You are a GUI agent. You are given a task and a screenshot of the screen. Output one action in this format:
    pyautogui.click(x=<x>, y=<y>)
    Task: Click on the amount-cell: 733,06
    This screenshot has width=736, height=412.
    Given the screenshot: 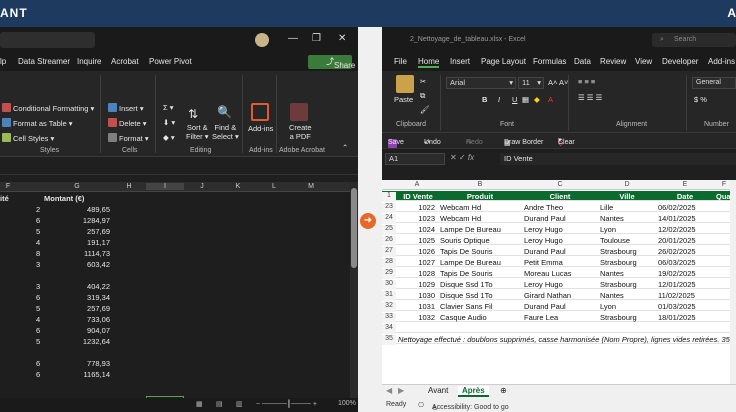 What is the action you would take?
    pyautogui.click(x=85, y=319)
    